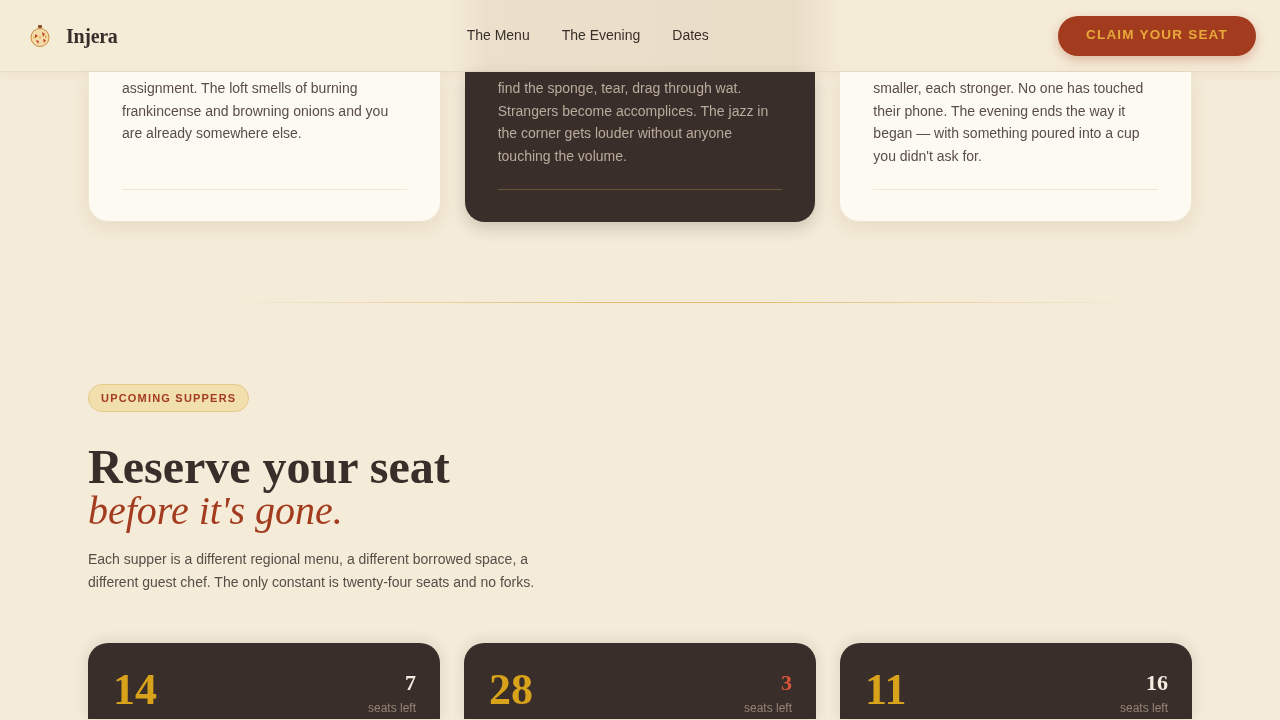 This screenshot has width=1280, height=720. Describe the element at coordinates (1009, 123) in the screenshot. I see `story-text: smaller, each stronger. No one has touched their phone. The evening ends the way it began — with something poured into a cup you didn't ask for.` at that location.